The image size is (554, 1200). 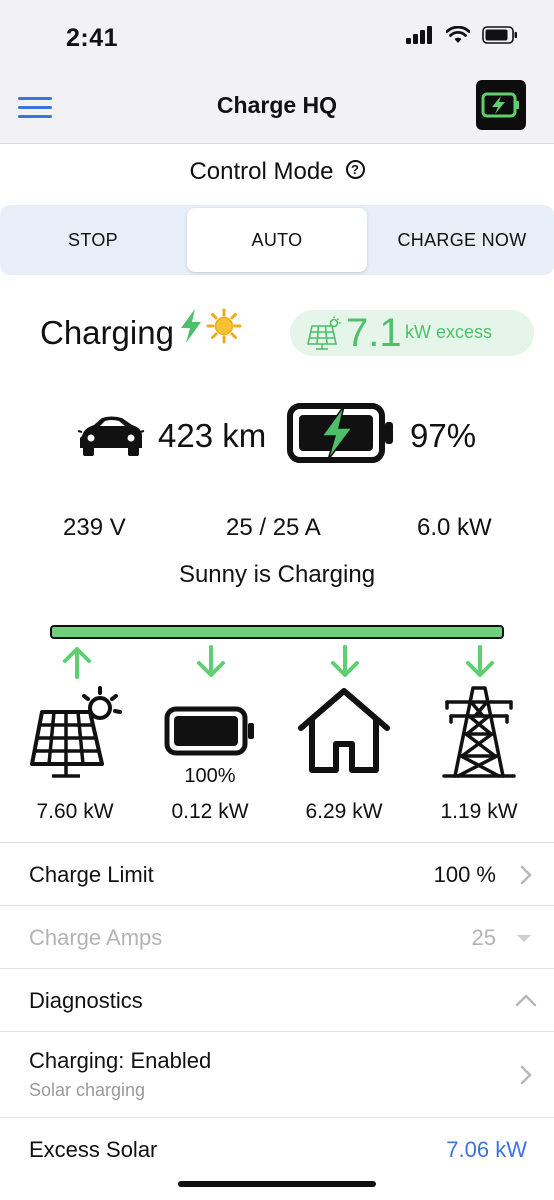 I want to click on house-icon, so click(x=344, y=730).